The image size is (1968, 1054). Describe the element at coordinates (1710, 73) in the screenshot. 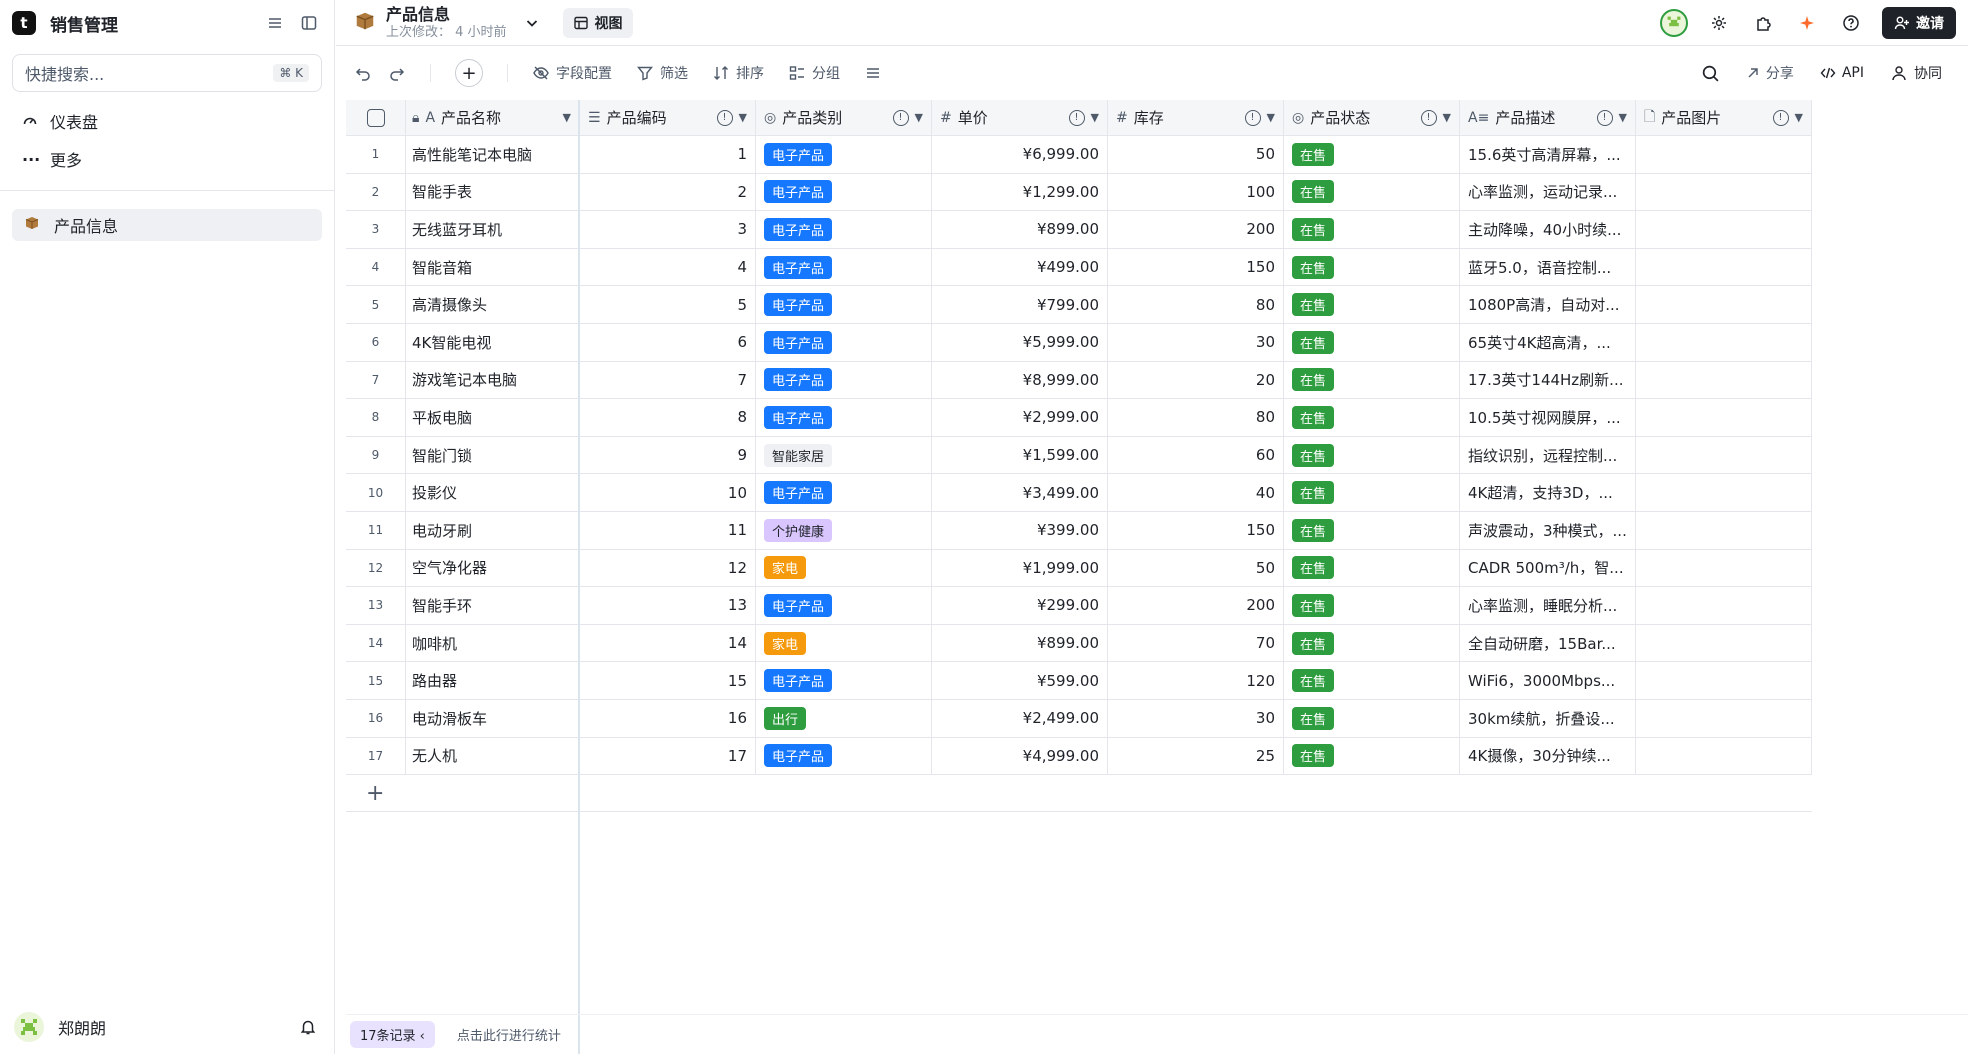

I see `search-icon` at that location.